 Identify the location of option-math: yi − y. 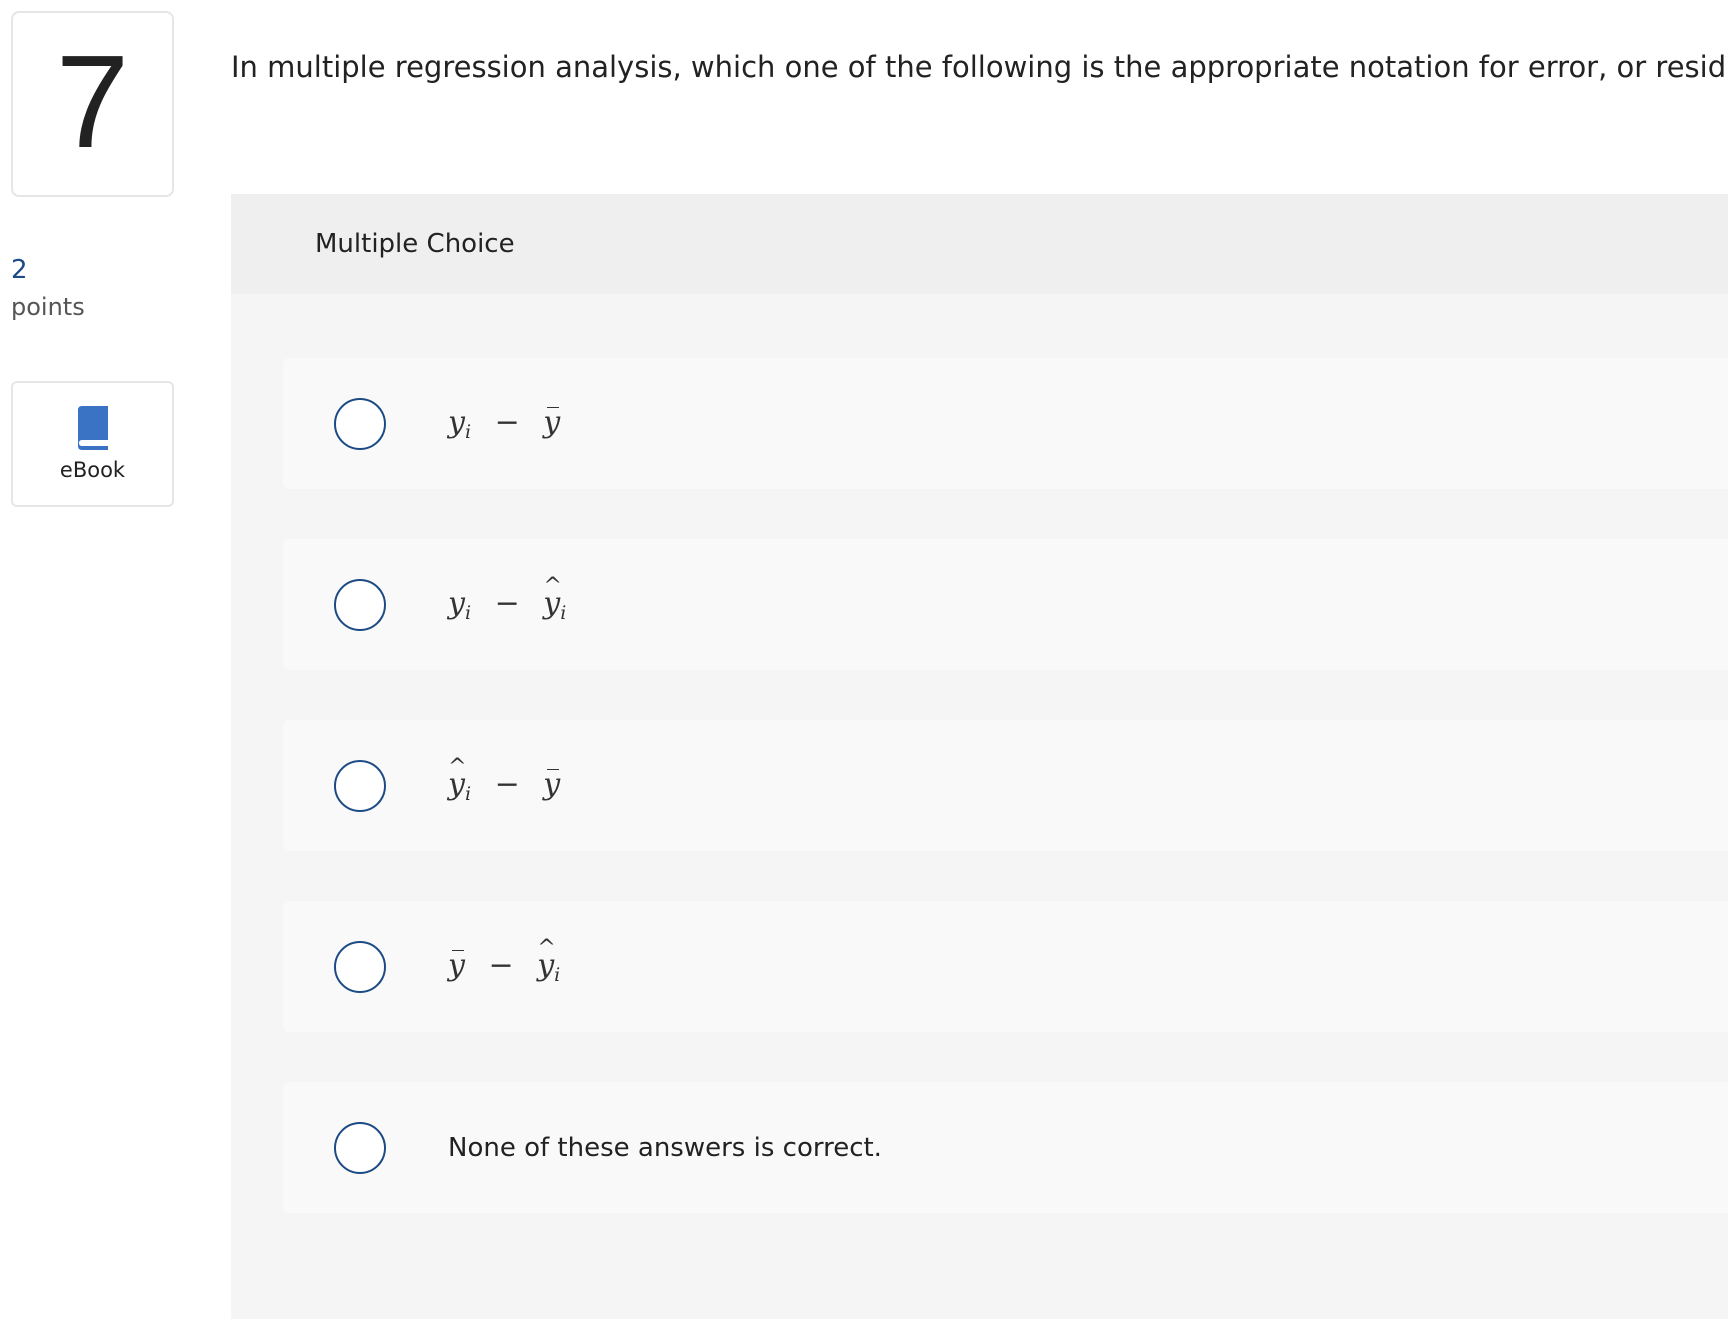
(504, 424).